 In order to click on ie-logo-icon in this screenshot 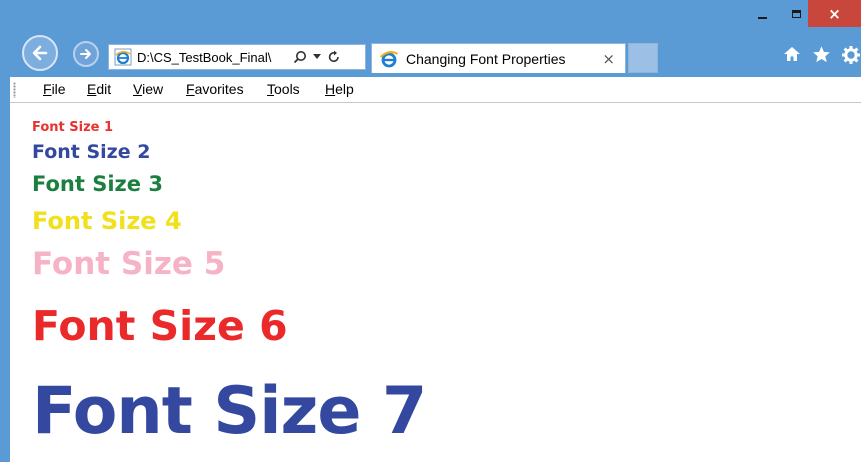, I will do `click(389, 58)`.